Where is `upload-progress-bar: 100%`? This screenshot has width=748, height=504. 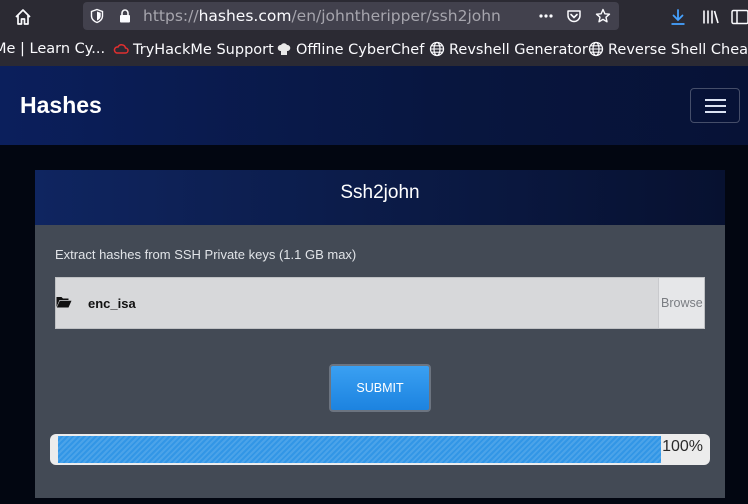
upload-progress-bar: 100% is located at coordinates (380, 449).